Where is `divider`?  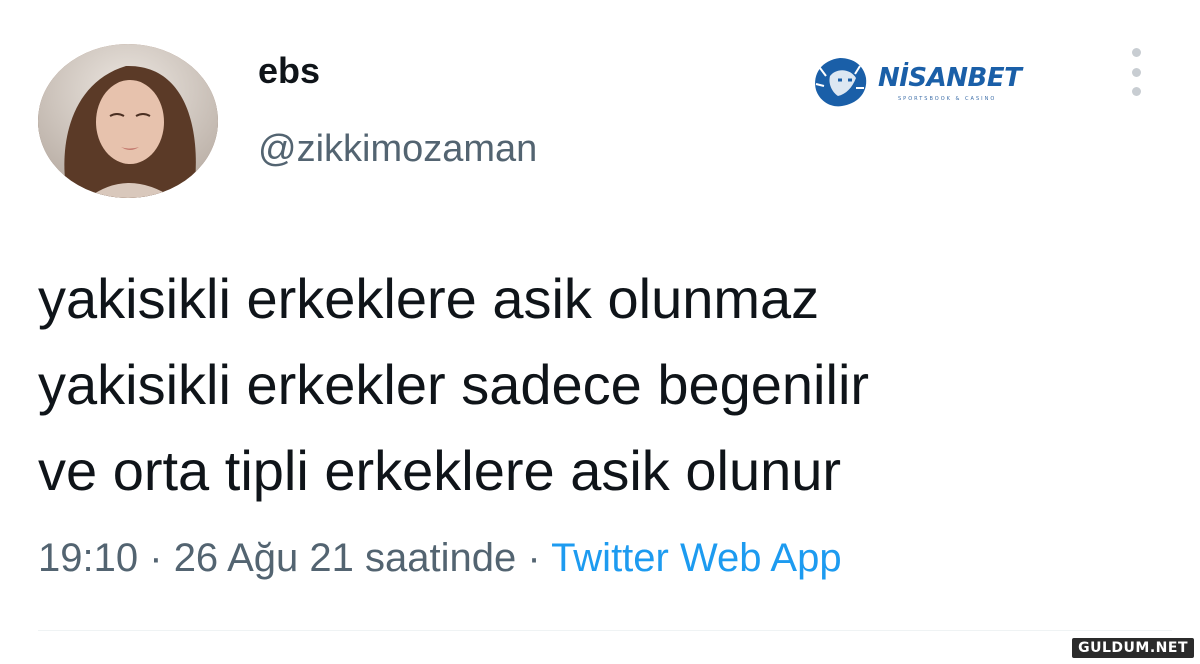
divider is located at coordinates (605, 630).